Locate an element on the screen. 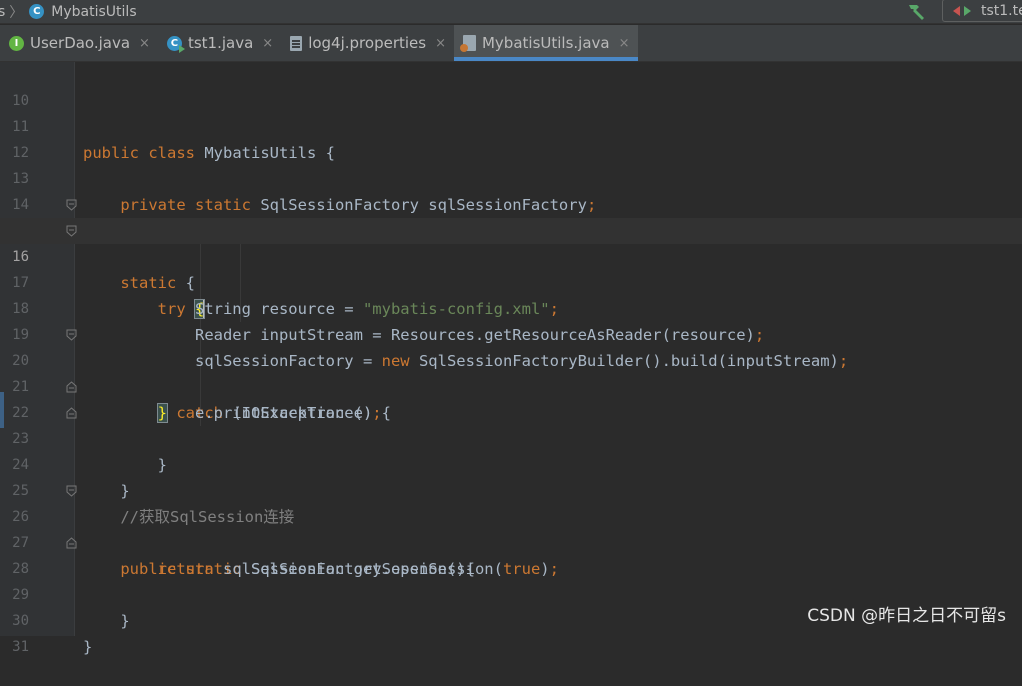  tab-mybatisutils: MybatisUtils.java × is located at coordinates (545, 43).